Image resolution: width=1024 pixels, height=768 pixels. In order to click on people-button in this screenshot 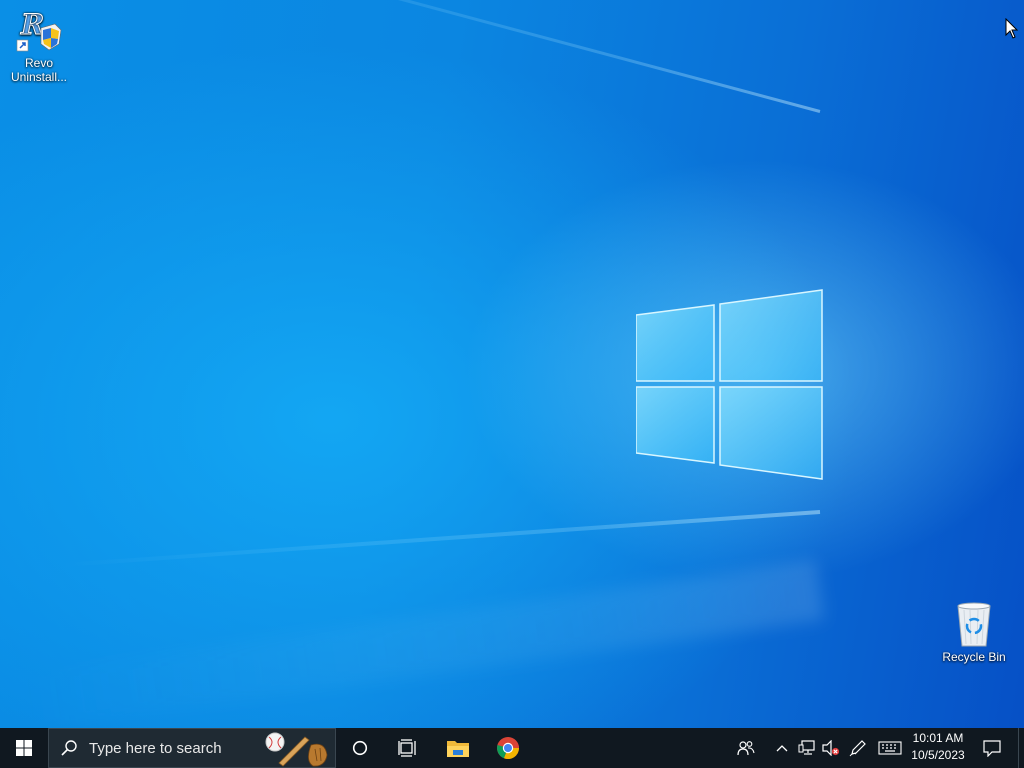, I will do `click(746, 748)`.